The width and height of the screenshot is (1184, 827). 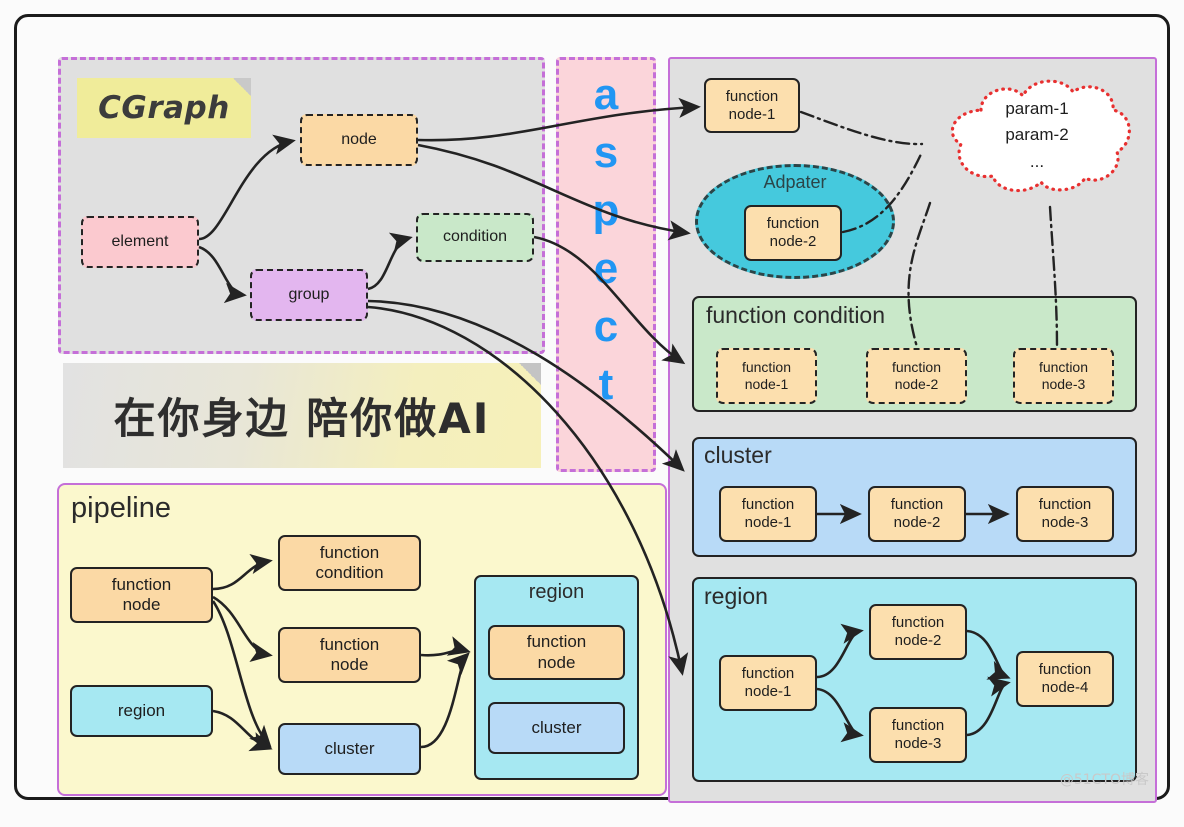 I want to click on cluster-node-3: function node-3, so click(x=1065, y=514).